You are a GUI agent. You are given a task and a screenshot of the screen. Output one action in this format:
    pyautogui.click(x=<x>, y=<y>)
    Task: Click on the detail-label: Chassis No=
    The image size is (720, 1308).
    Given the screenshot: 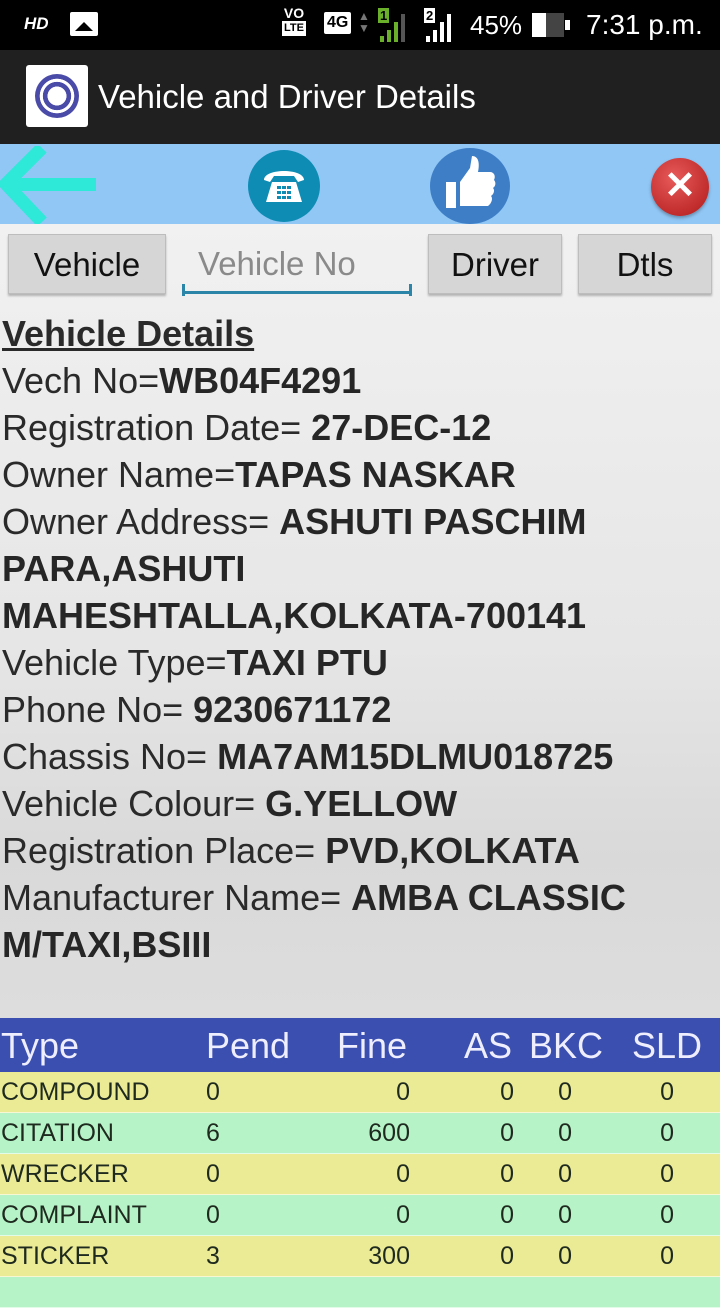 What is the action you would take?
    pyautogui.click(x=110, y=756)
    